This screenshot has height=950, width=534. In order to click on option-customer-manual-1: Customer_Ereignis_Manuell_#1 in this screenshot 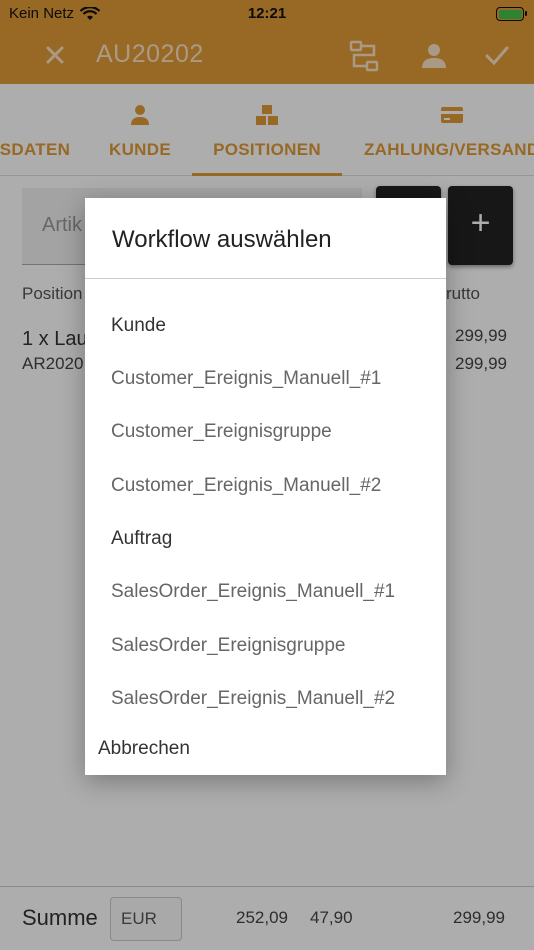, I will do `click(246, 379)`.